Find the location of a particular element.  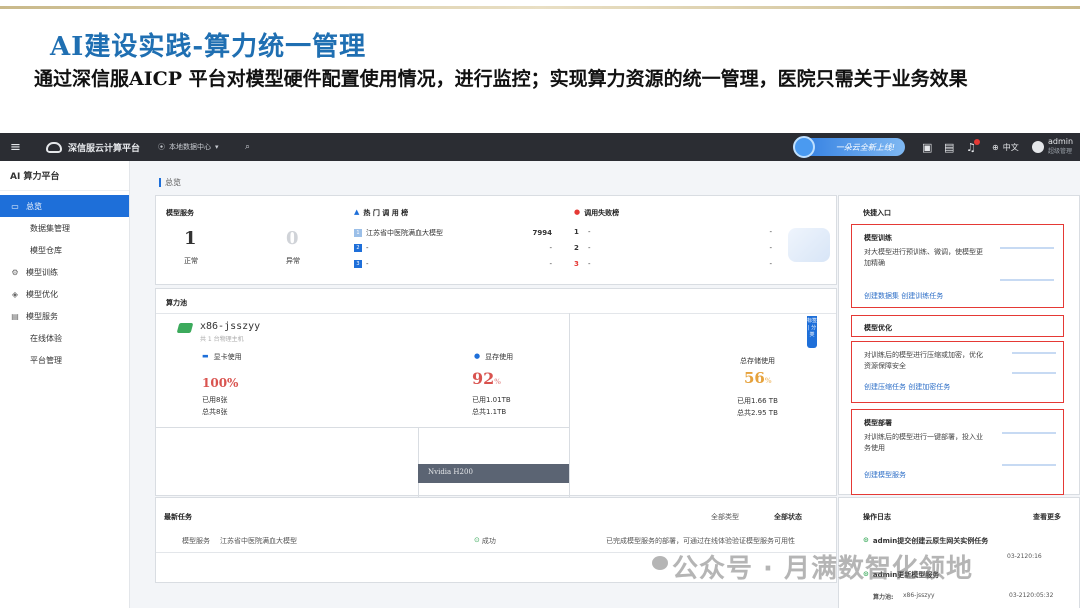

quick-card-optimize: 对训练后的模型进行压缩或加密，优化资源保障安全 创建压缩任务 创建加密任务 is located at coordinates (957, 372).